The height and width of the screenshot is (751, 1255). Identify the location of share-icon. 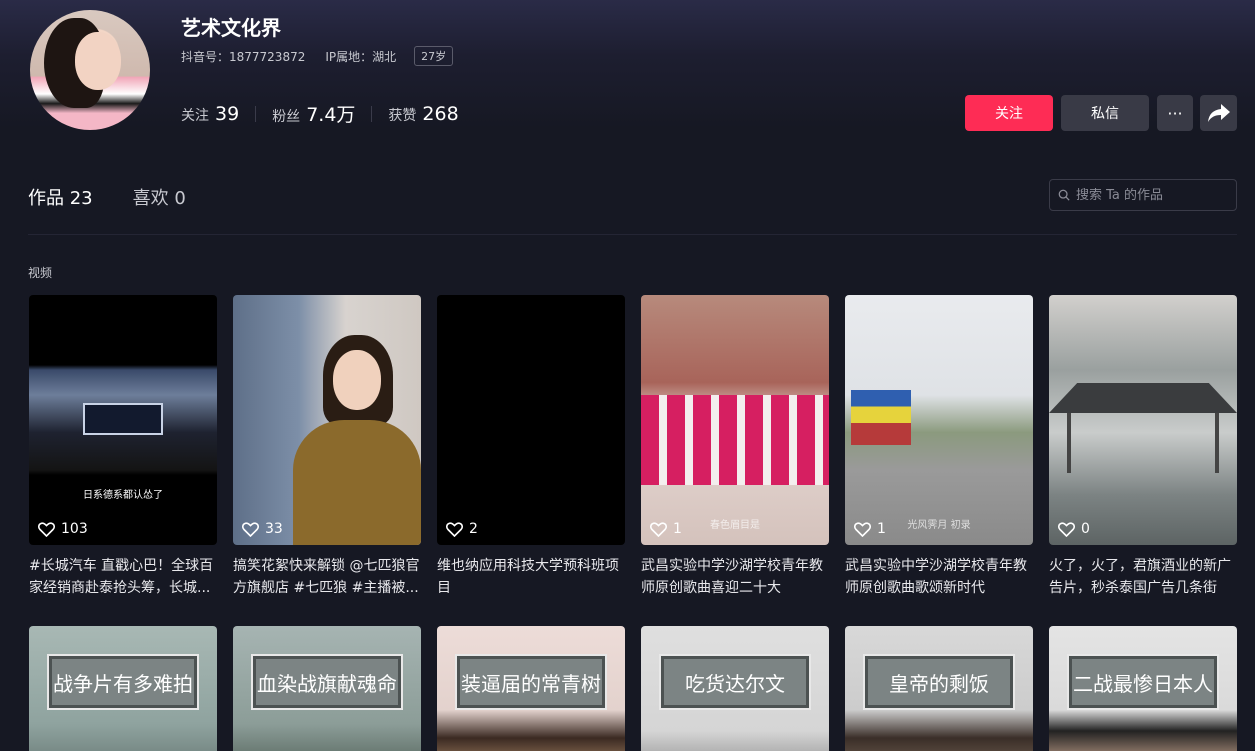
(1218, 113).